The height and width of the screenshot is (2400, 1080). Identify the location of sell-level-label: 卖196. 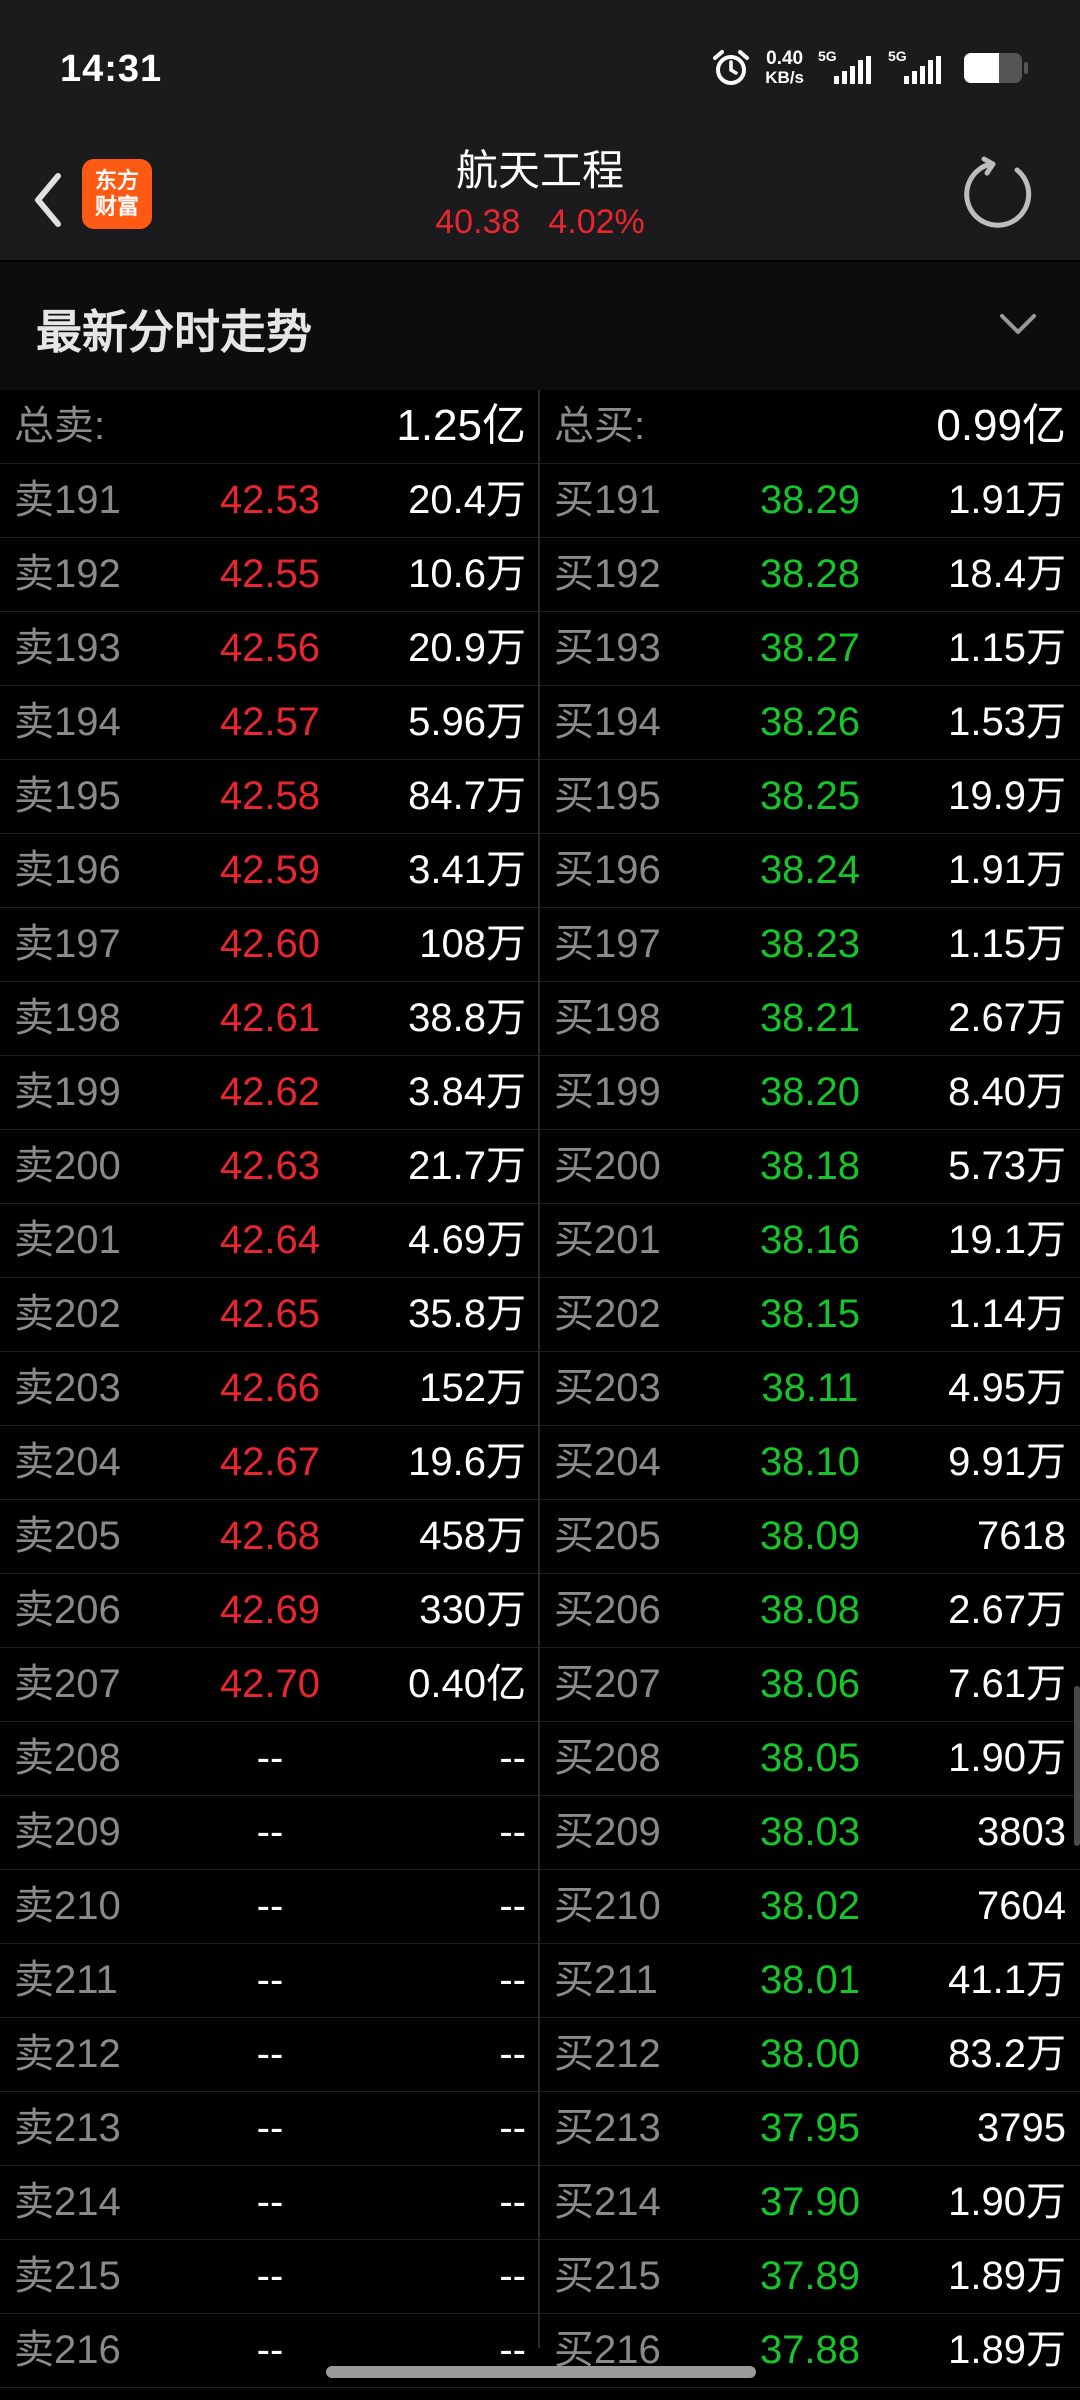
(67, 870).